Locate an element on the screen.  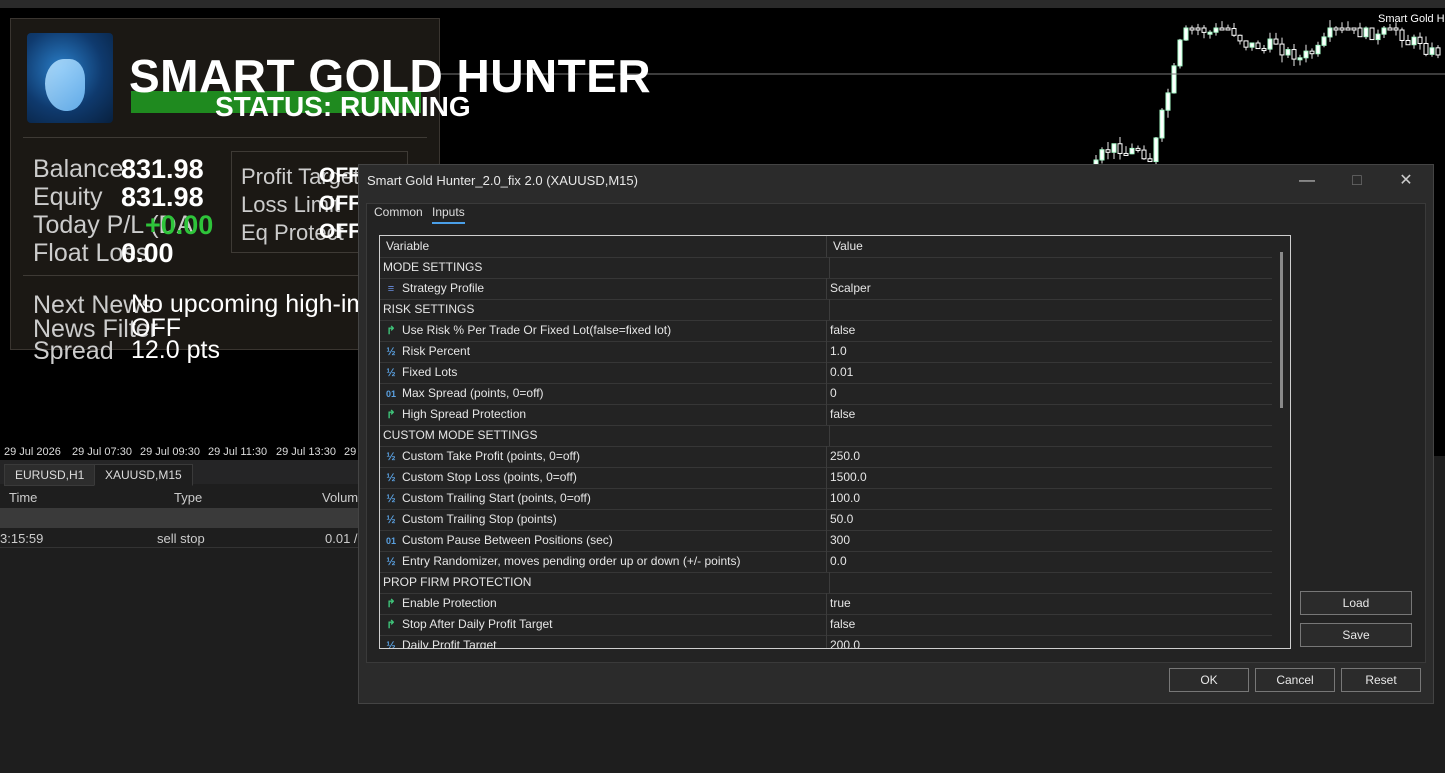
value-cell: true is located at coordinates (840, 603).